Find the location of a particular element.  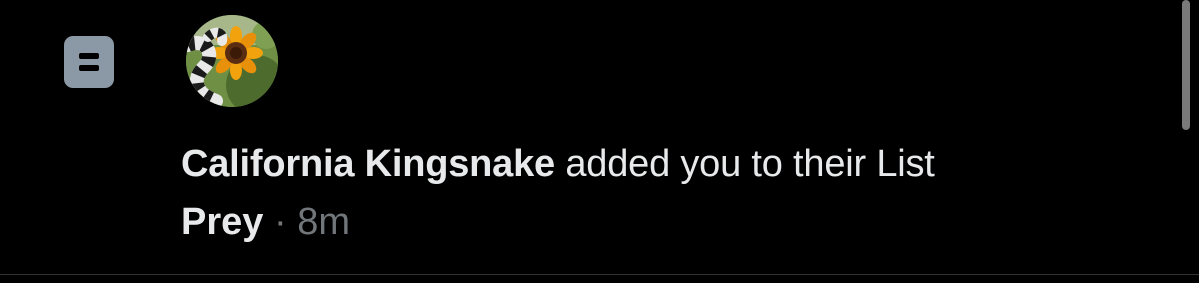

list-icon is located at coordinates (89, 62).